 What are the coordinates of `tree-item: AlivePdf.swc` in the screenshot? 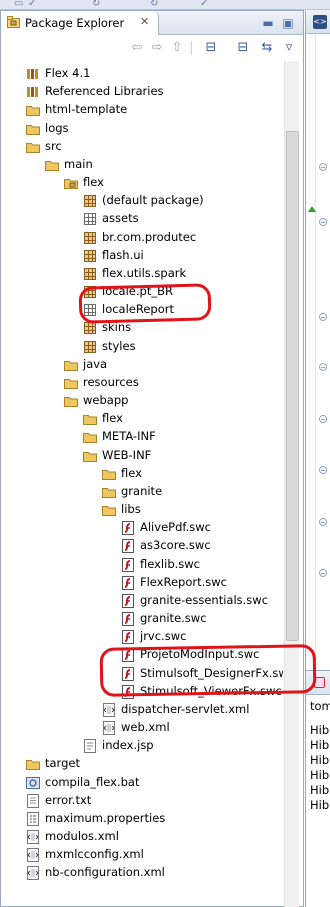 It's located at (202, 528).